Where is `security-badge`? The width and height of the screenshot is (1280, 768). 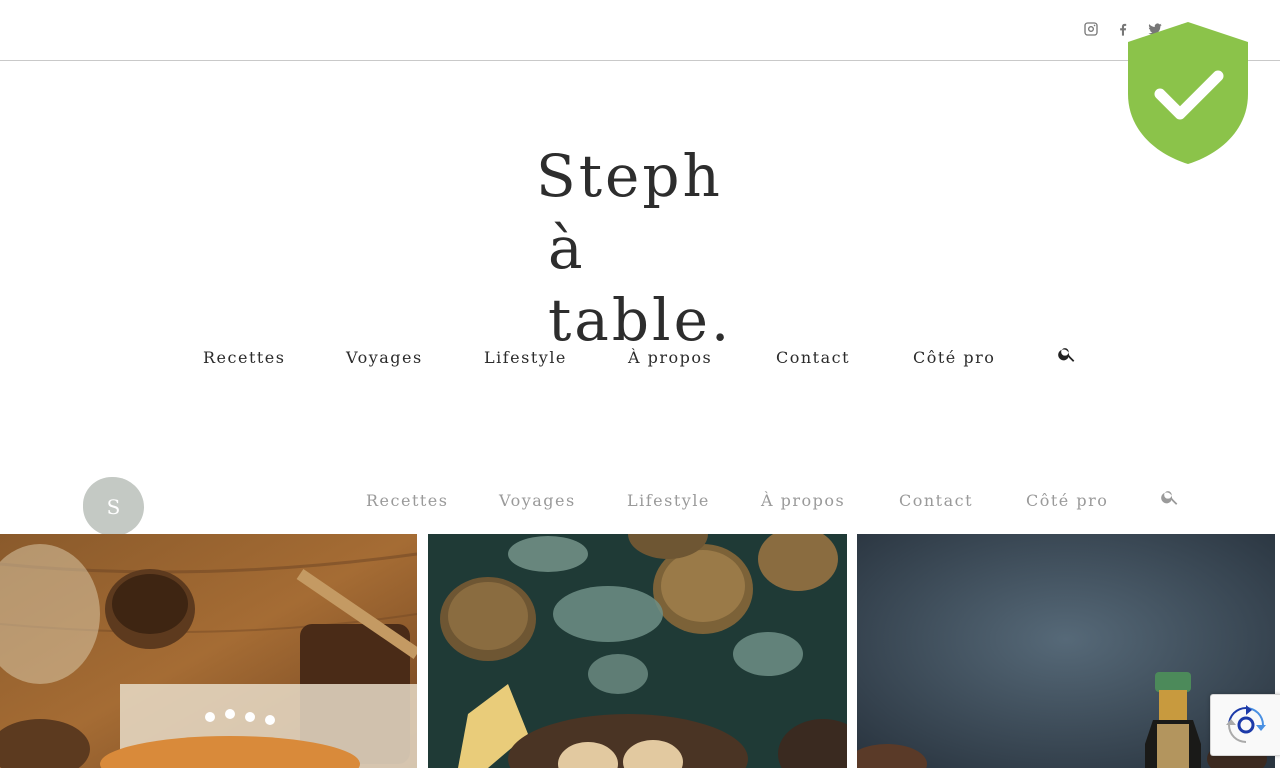
security-badge is located at coordinates (1188, 93).